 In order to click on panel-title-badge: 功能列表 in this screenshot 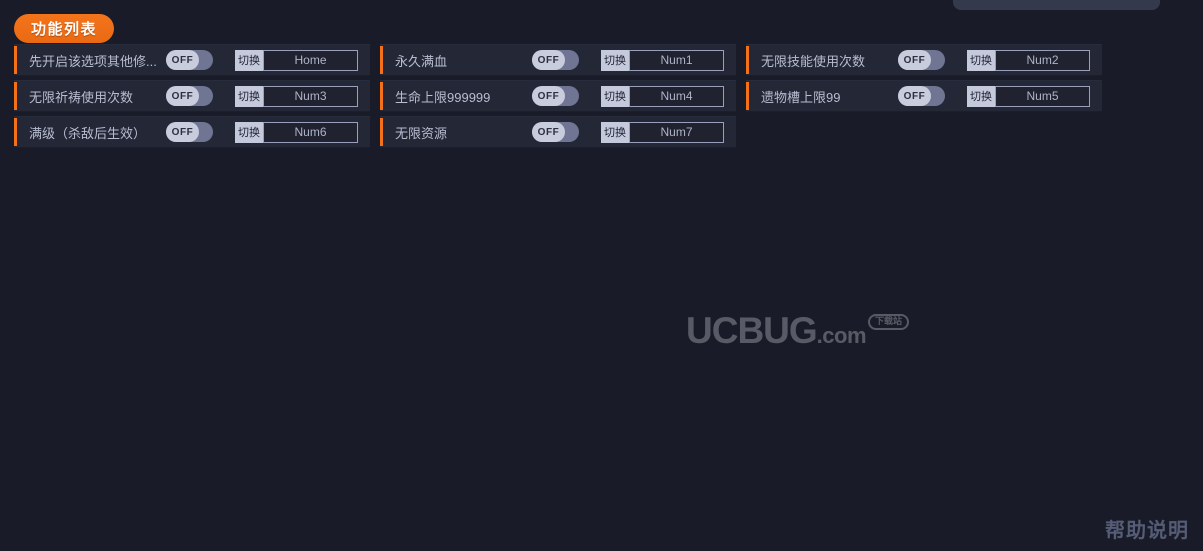, I will do `click(64, 28)`.